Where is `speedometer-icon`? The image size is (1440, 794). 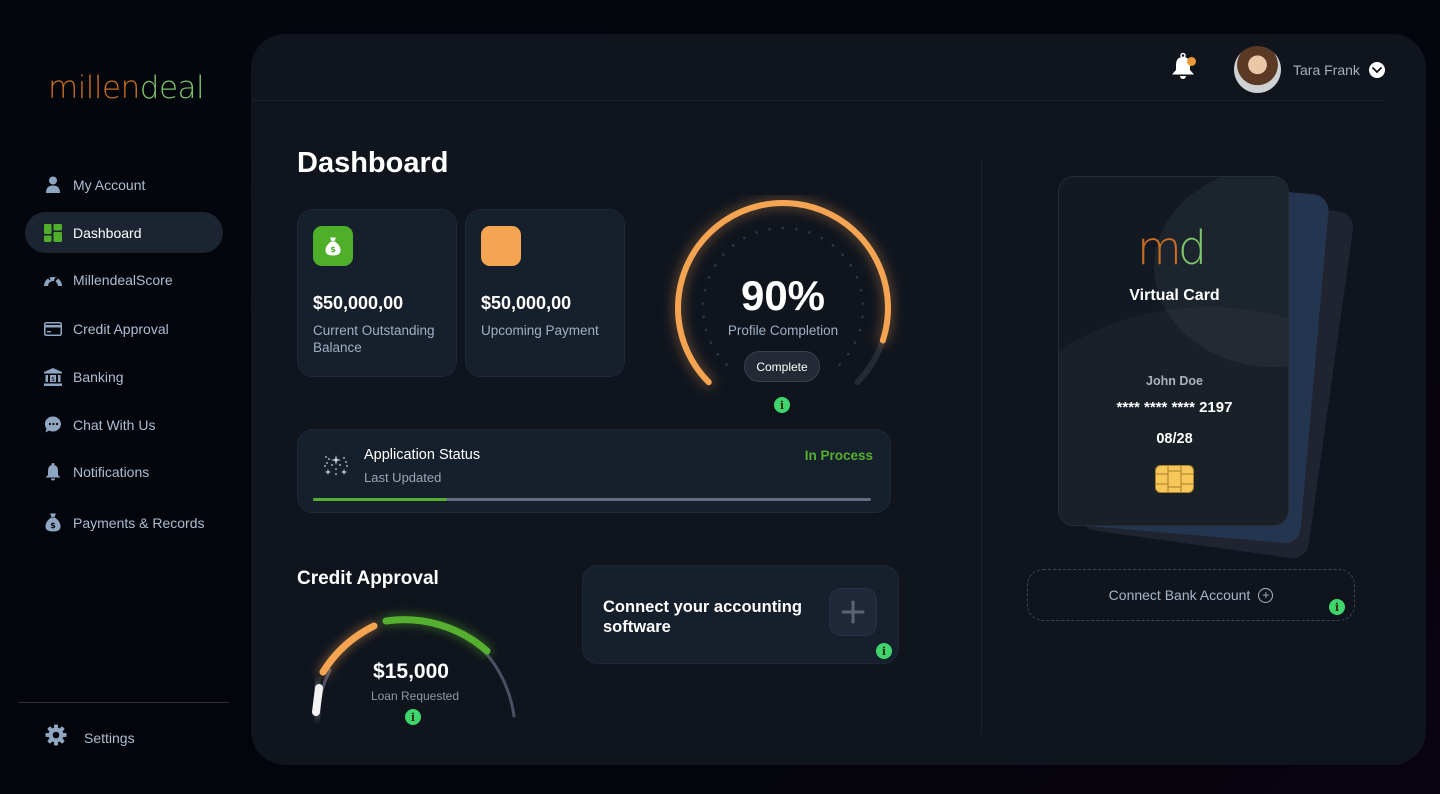
speedometer-icon is located at coordinates (53, 280).